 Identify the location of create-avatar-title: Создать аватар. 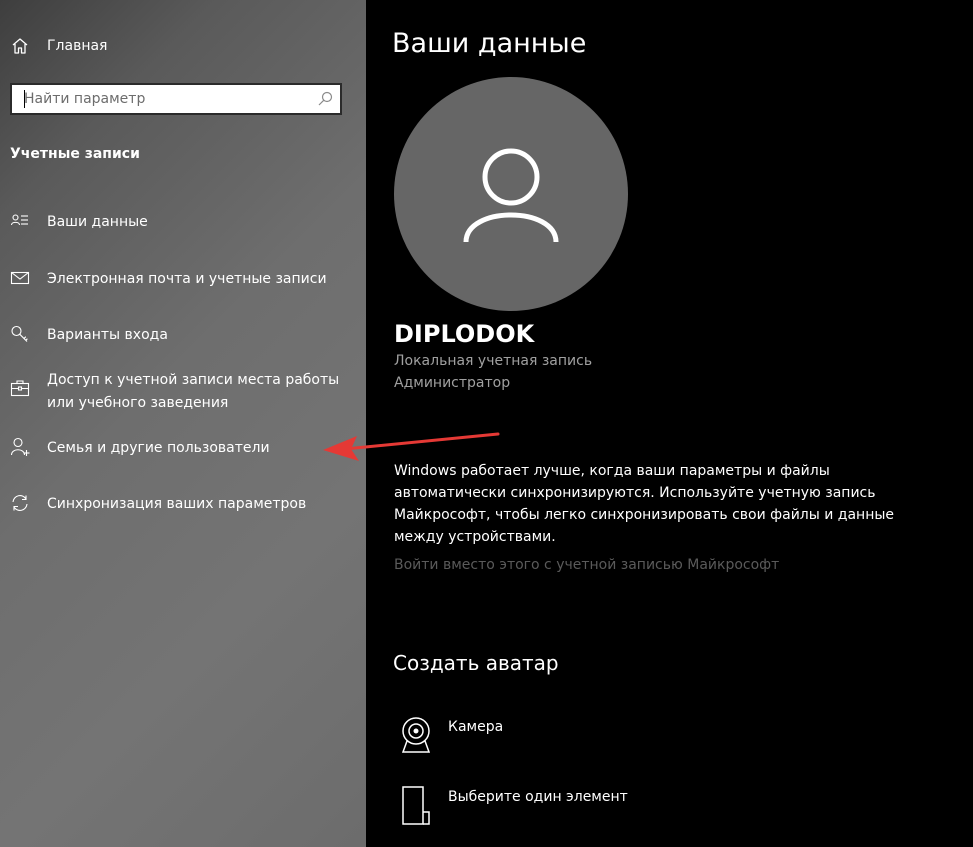
(476, 663).